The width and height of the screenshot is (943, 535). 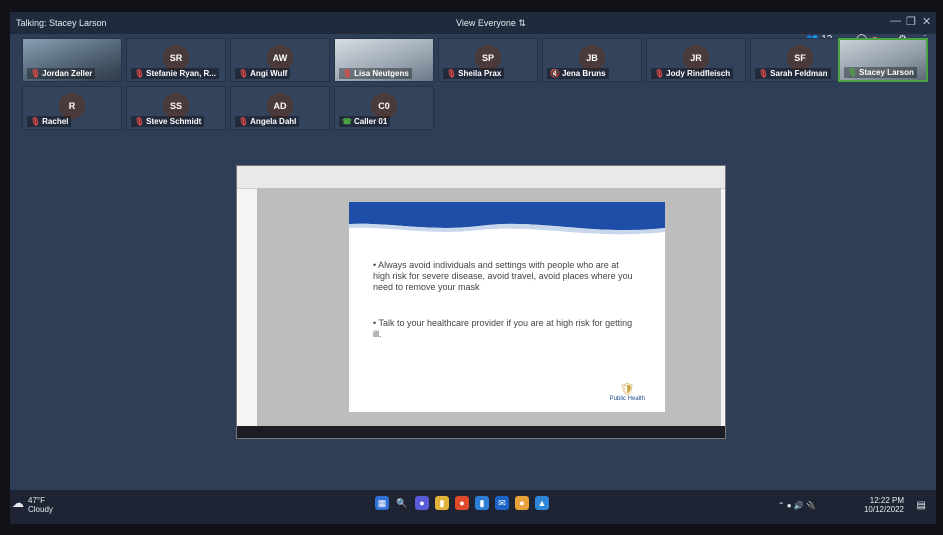 I want to click on chrome-icon: ●, so click(x=462, y=503).